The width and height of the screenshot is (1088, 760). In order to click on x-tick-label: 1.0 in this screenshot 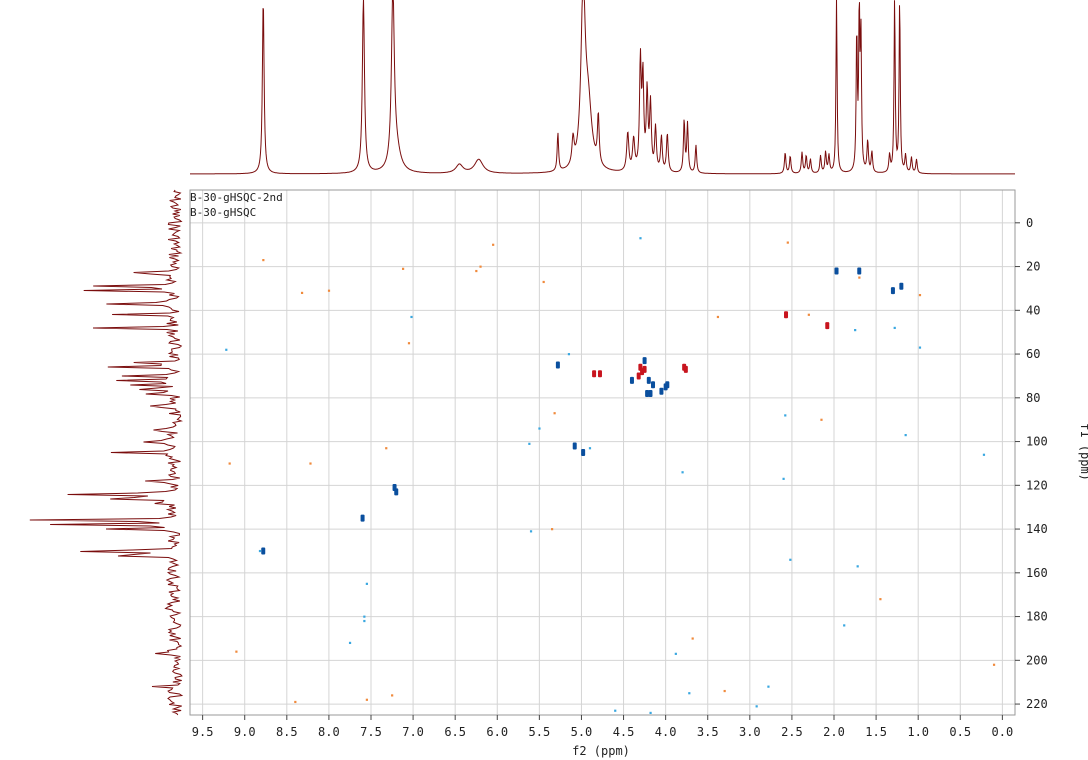, I will do `click(918, 732)`.